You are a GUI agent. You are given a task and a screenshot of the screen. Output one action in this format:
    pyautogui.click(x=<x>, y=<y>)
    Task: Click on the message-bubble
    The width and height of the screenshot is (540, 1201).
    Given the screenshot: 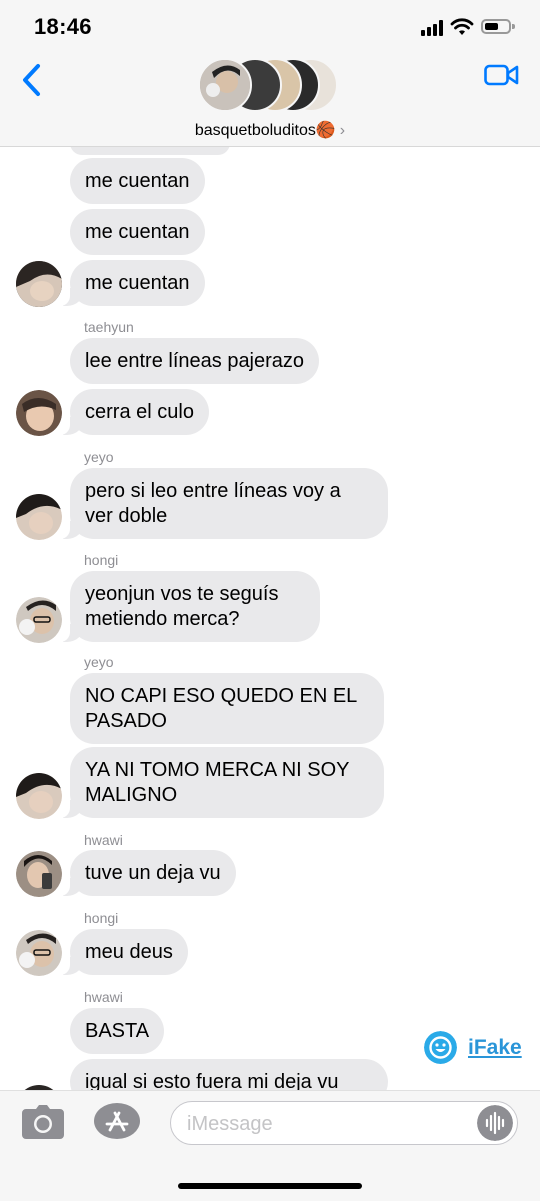 What is the action you would take?
    pyautogui.click(x=150, y=151)
    